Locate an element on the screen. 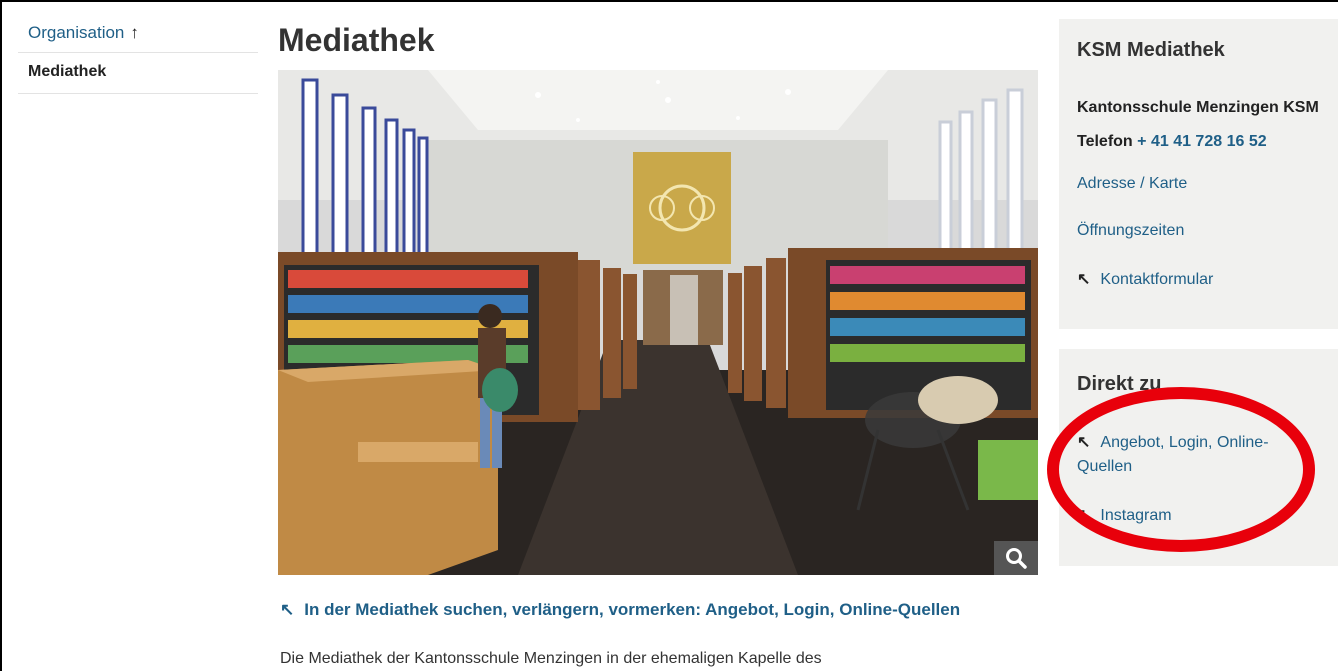 The image size is (1338, 671). phone-link: + 41 41 728 16 52 is located at coordinates (1201, 141).